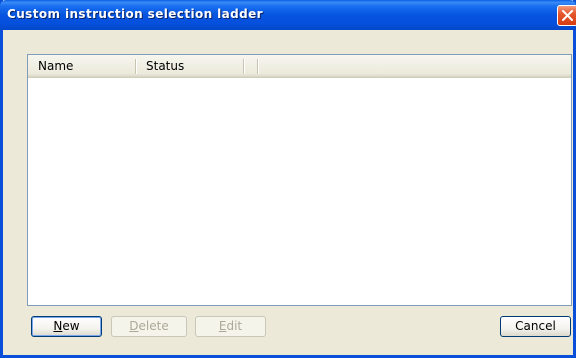 This screenshot has width=576, height=358. Describe the element at coordinates (134, 326) in the screenshot. I see `delete-button-mnemonic: D` at that location.